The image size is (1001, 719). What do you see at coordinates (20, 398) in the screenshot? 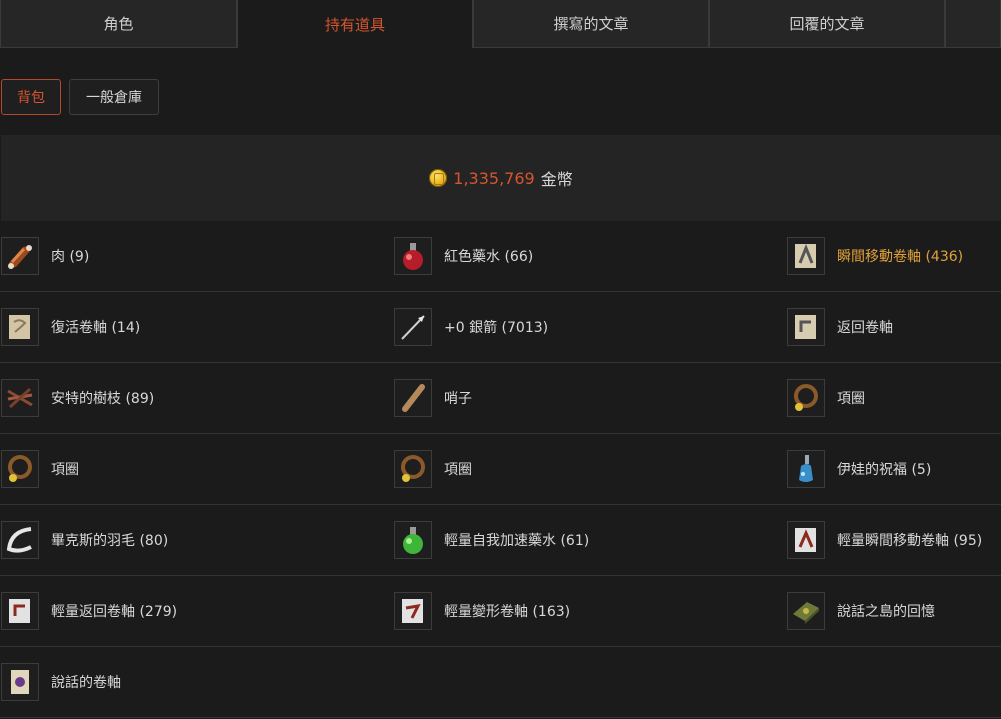
I see `ent-branch-icon` at bounding box center [20, 398].